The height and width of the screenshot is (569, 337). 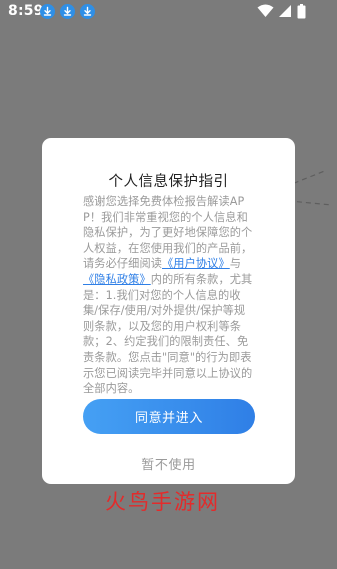 What do you see at coordinates (162, 502) in the screenshot?
I see `watermark-text: 火鸟手游网` at bounding box center [162, 502].